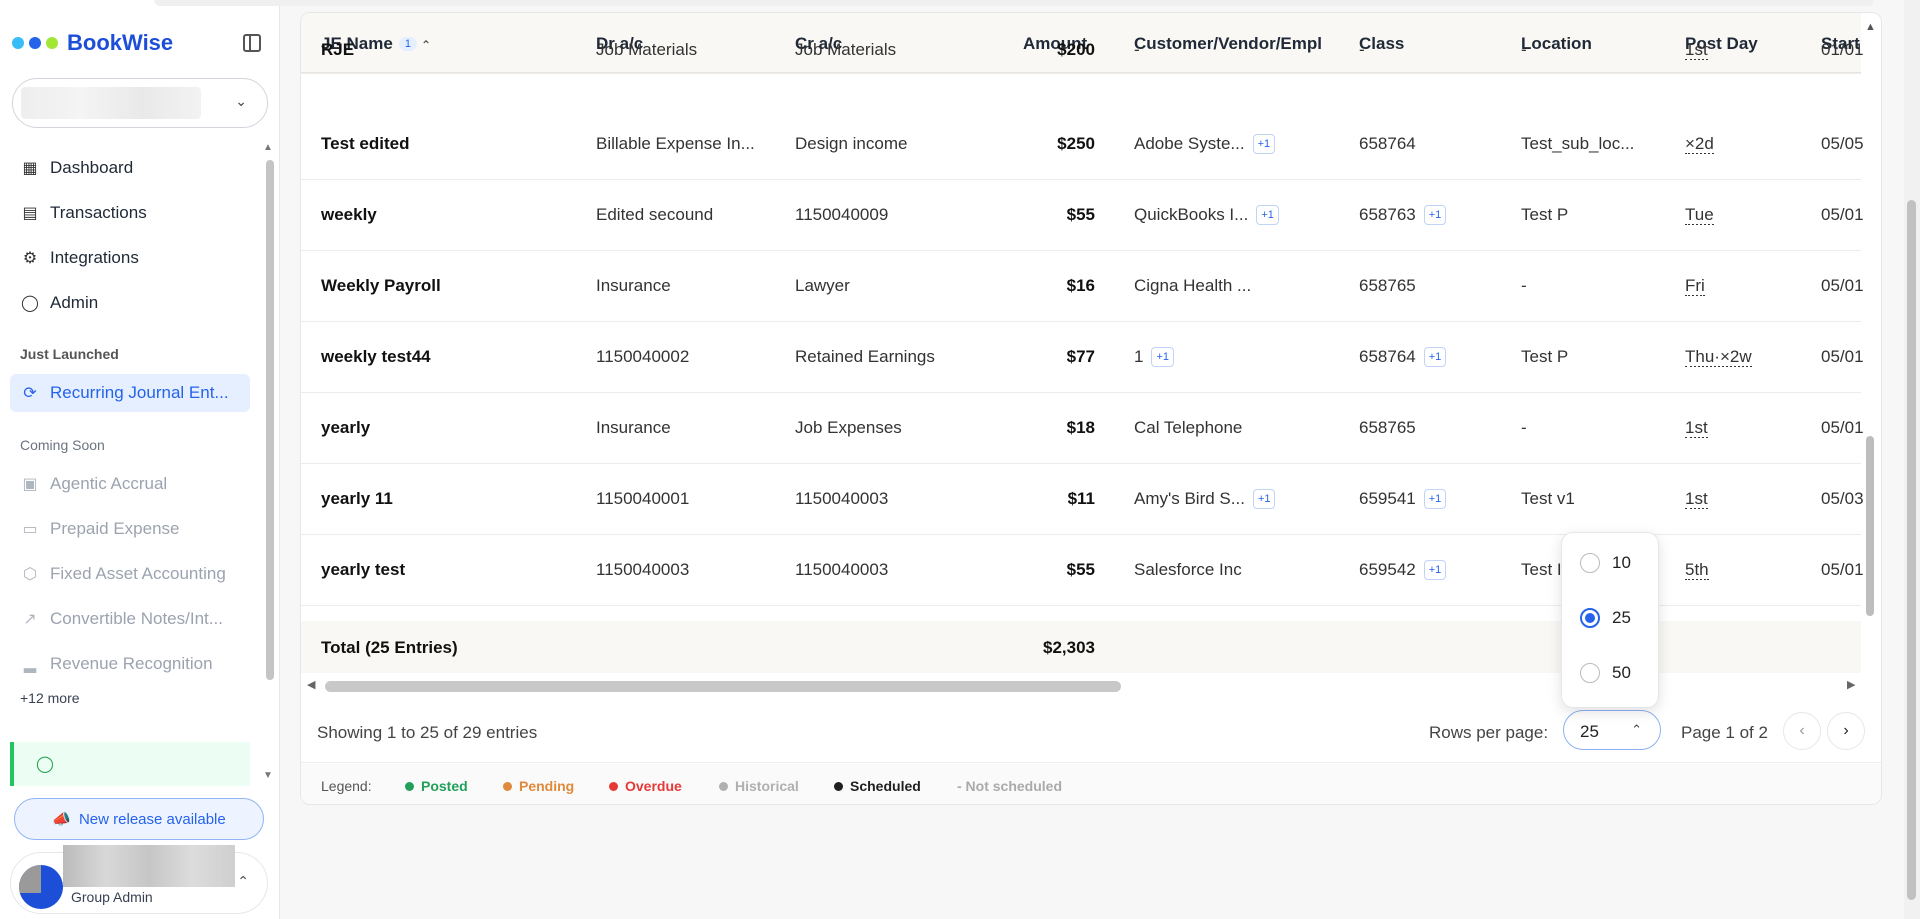 This screenshot has width=1920, height=919. Describe the element at coordinates (1612, 730) in the screenshot. I see `rows-per-page-select: 25 ⌃` at that location.